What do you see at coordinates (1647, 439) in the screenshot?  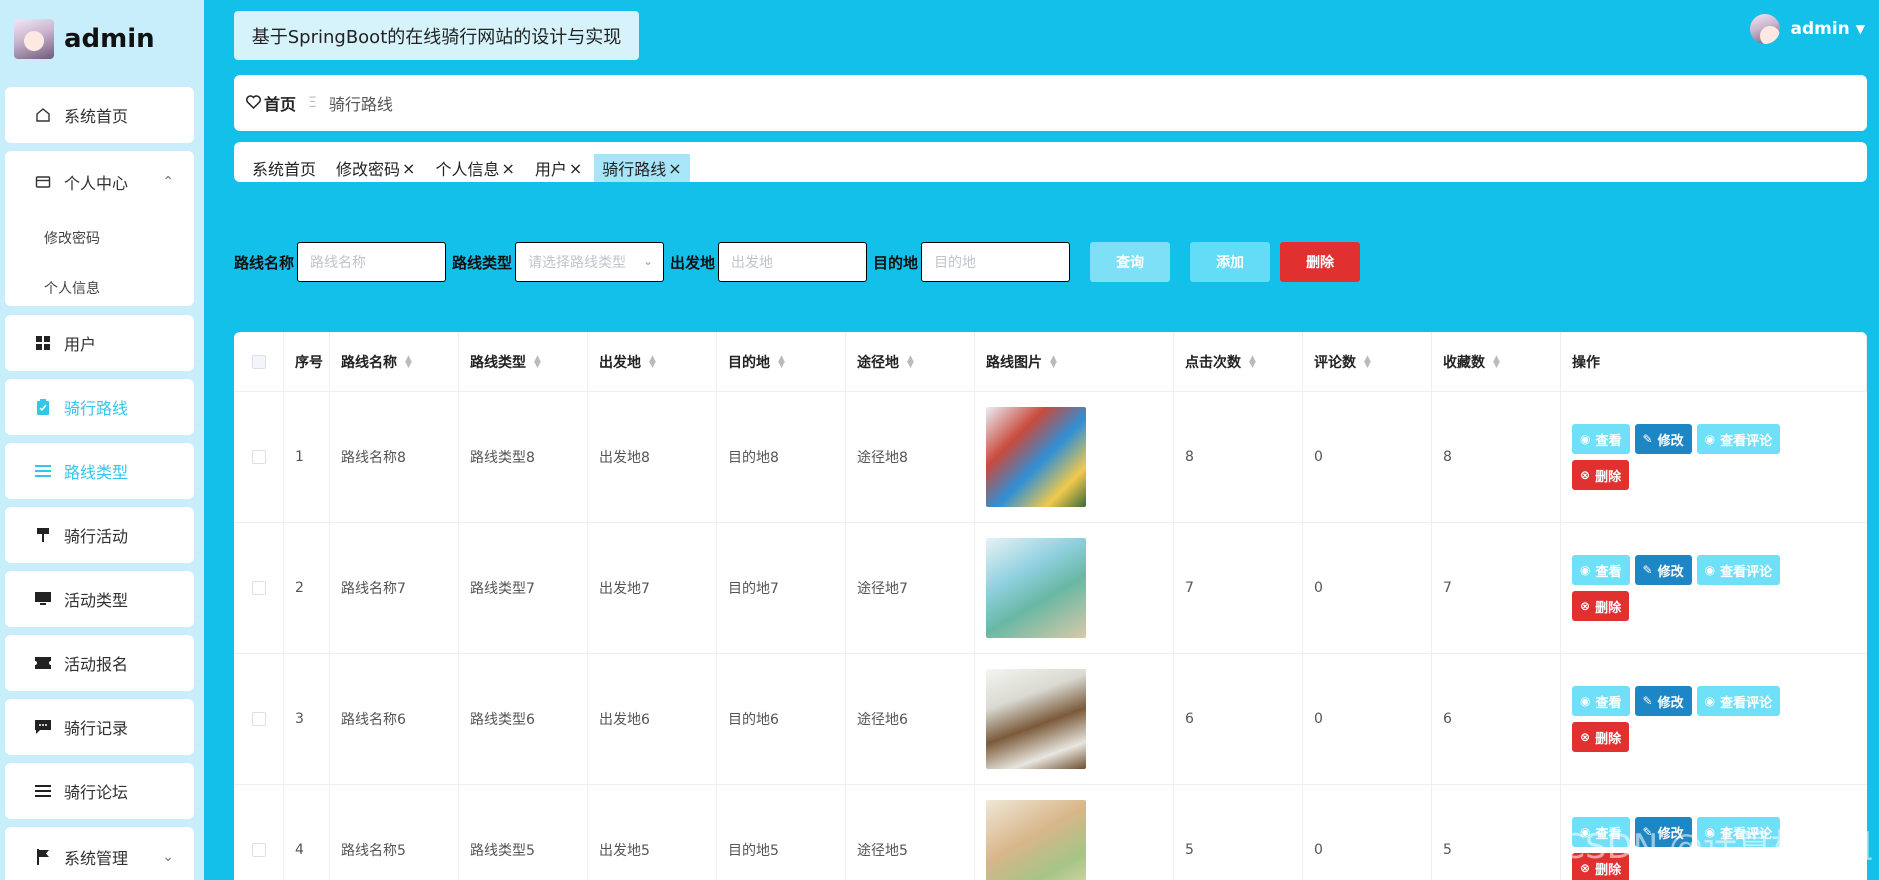 I see `pencil-icon: ✎` at bounding box center [1647, 439].